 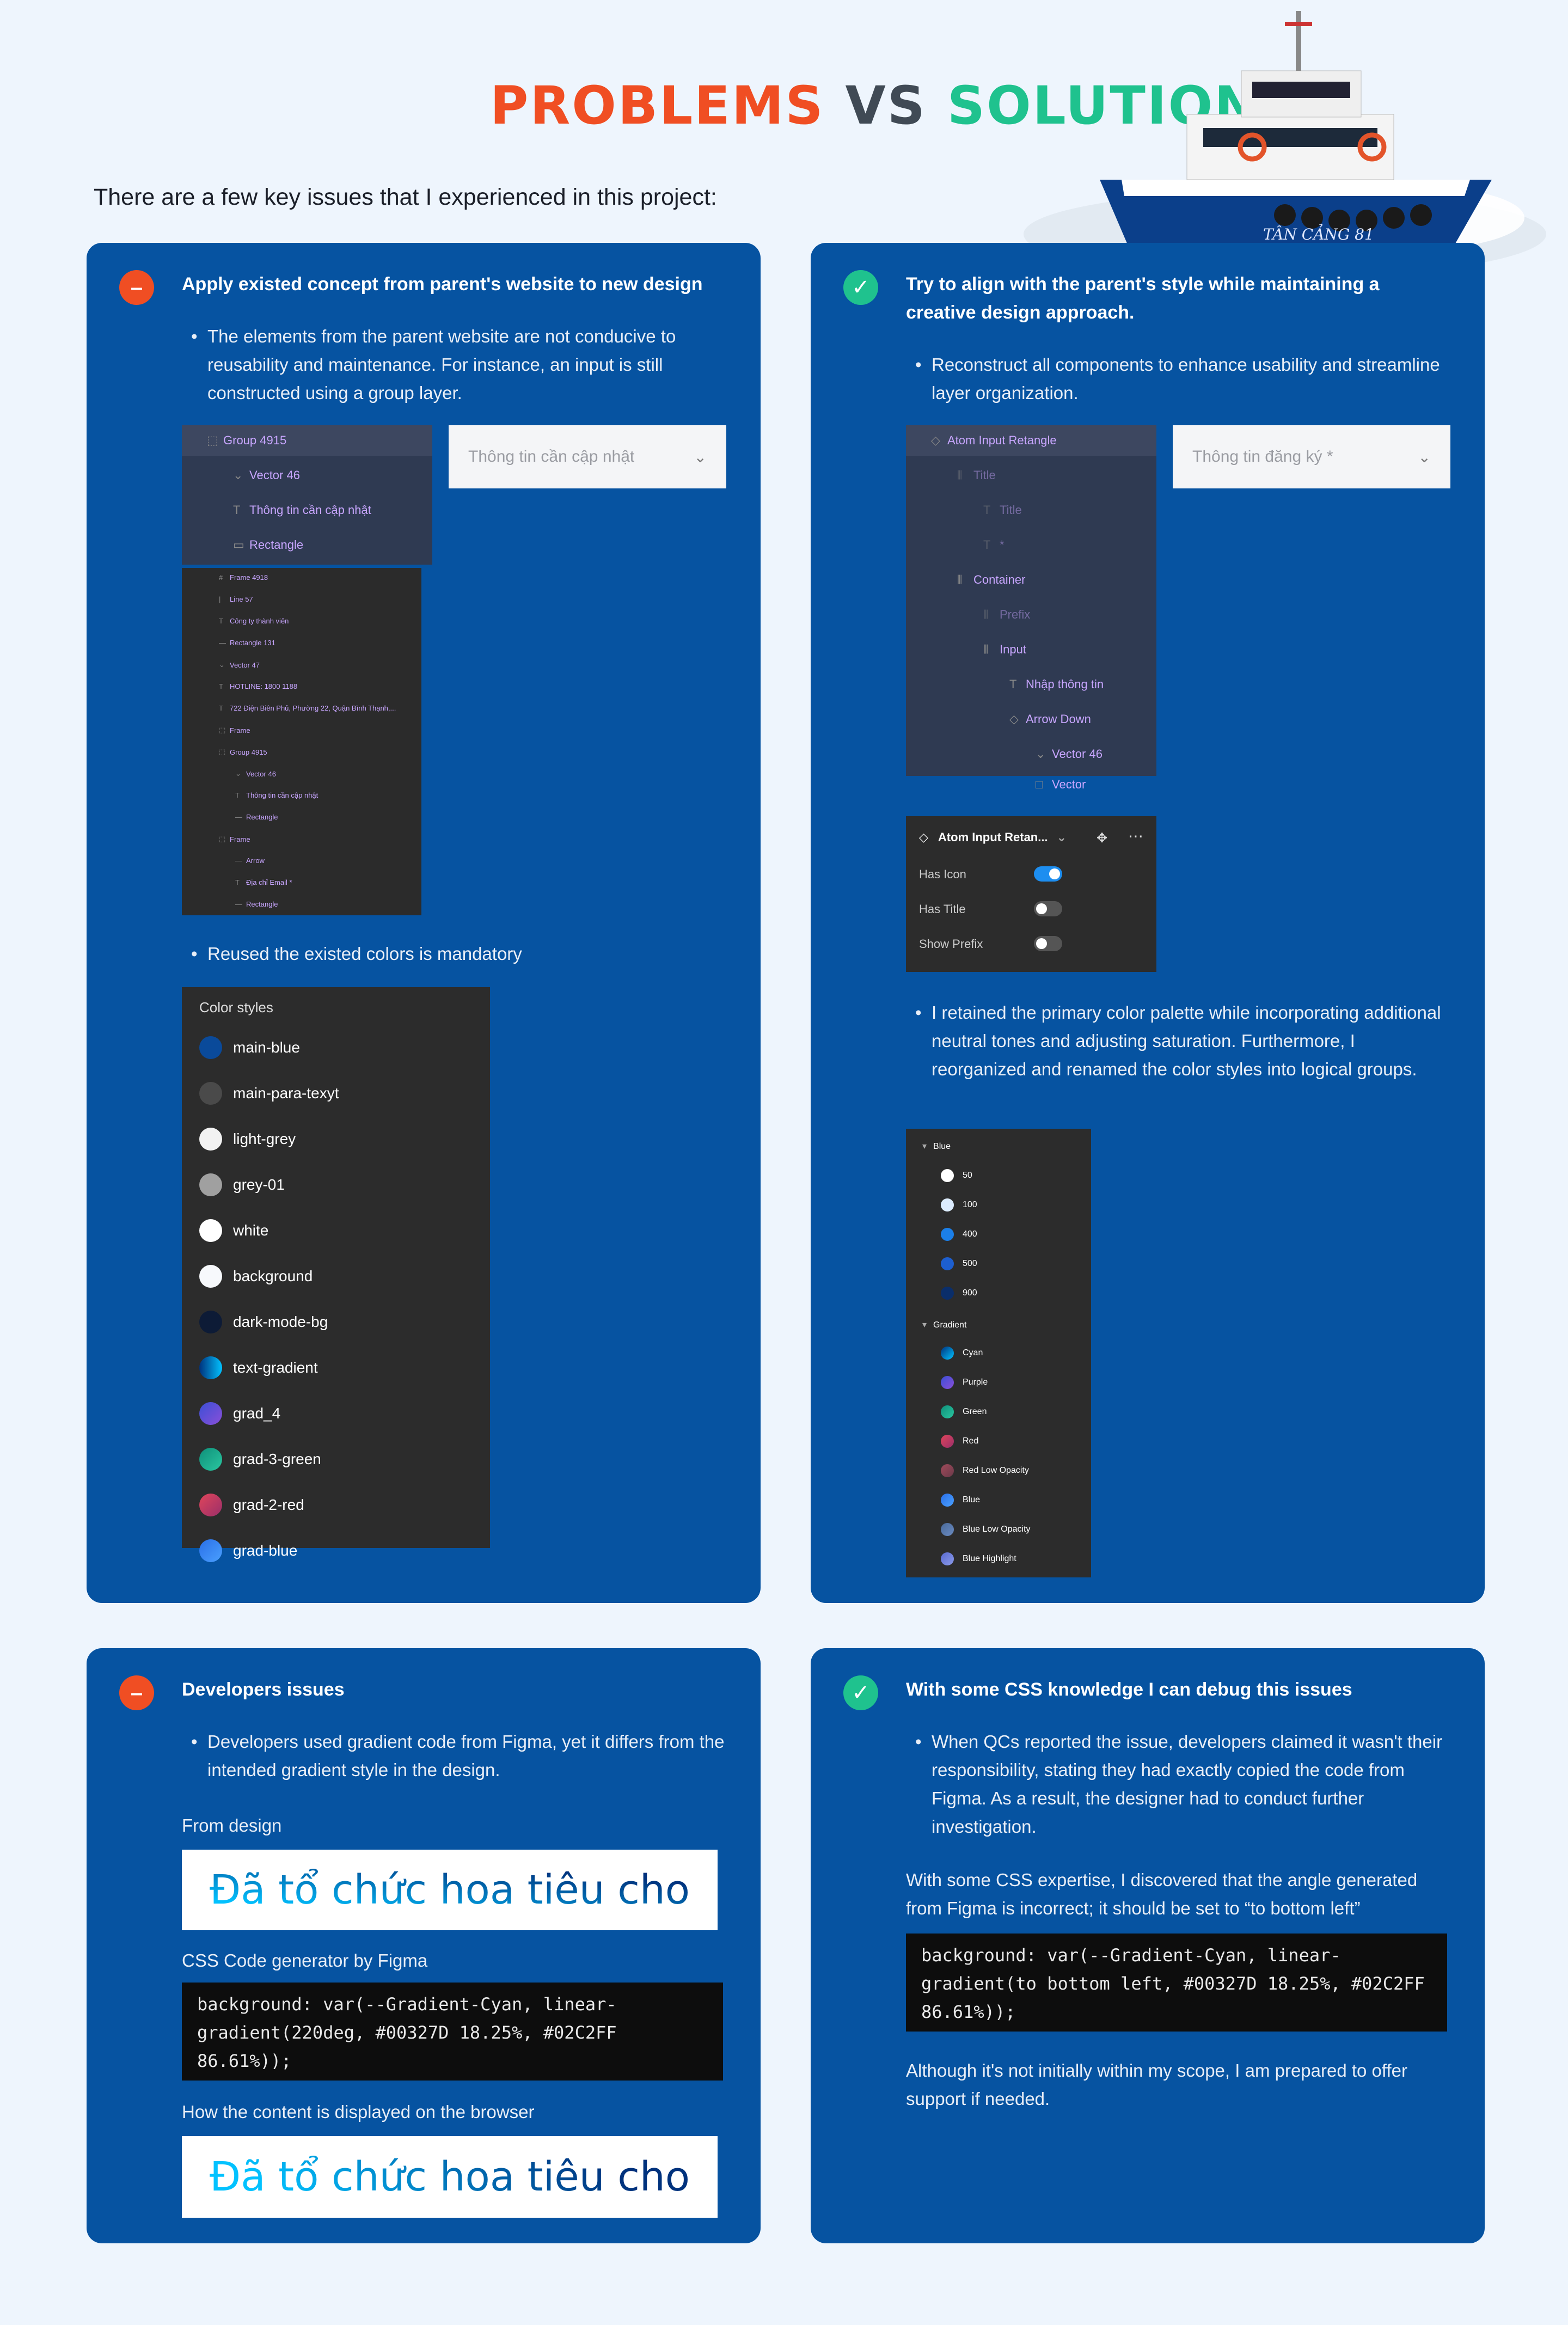 I want to click on layer-row: T Title, so click(x=1031, y=510).